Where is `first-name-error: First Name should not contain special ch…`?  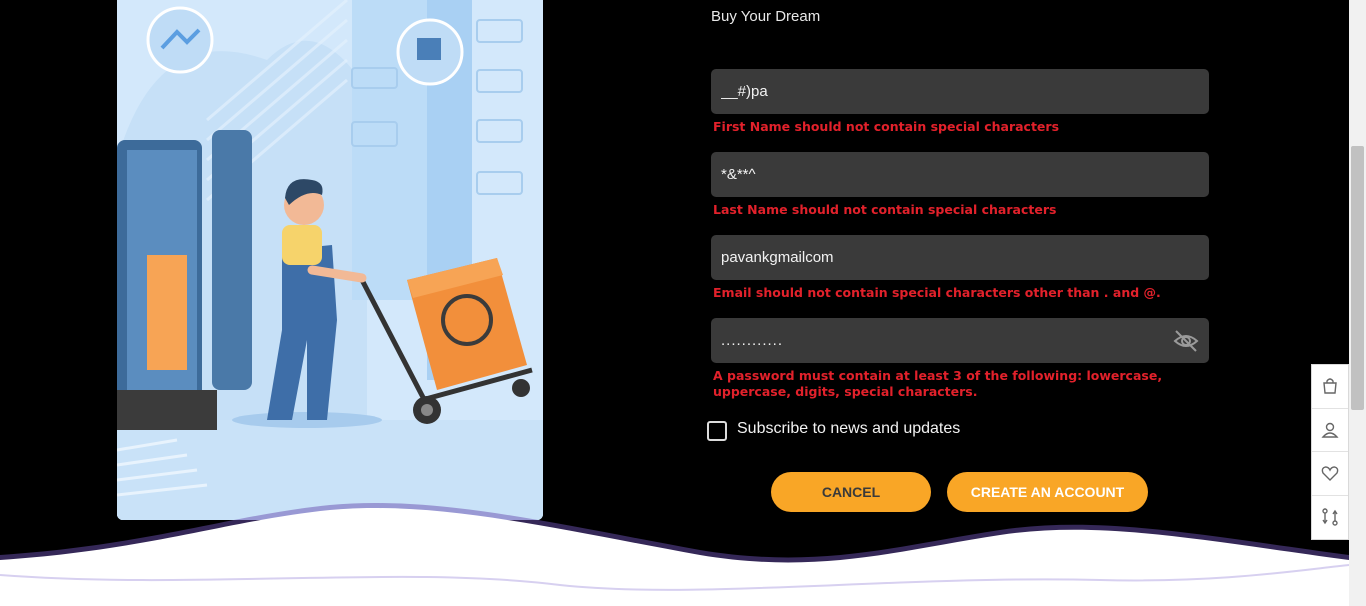 first-name-error: First Name should not contain special ch… is located at coordinates (886, 126).